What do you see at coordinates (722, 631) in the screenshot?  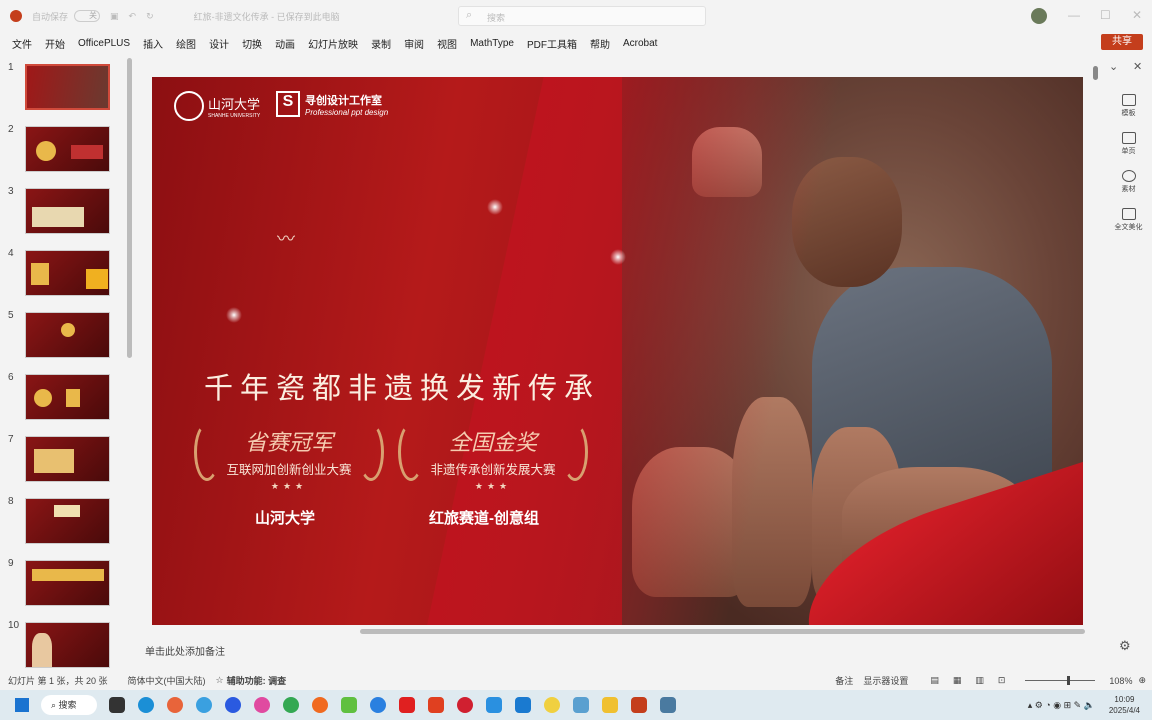 I see `horizontal-scrollbar` at bounding box center [722, 631].